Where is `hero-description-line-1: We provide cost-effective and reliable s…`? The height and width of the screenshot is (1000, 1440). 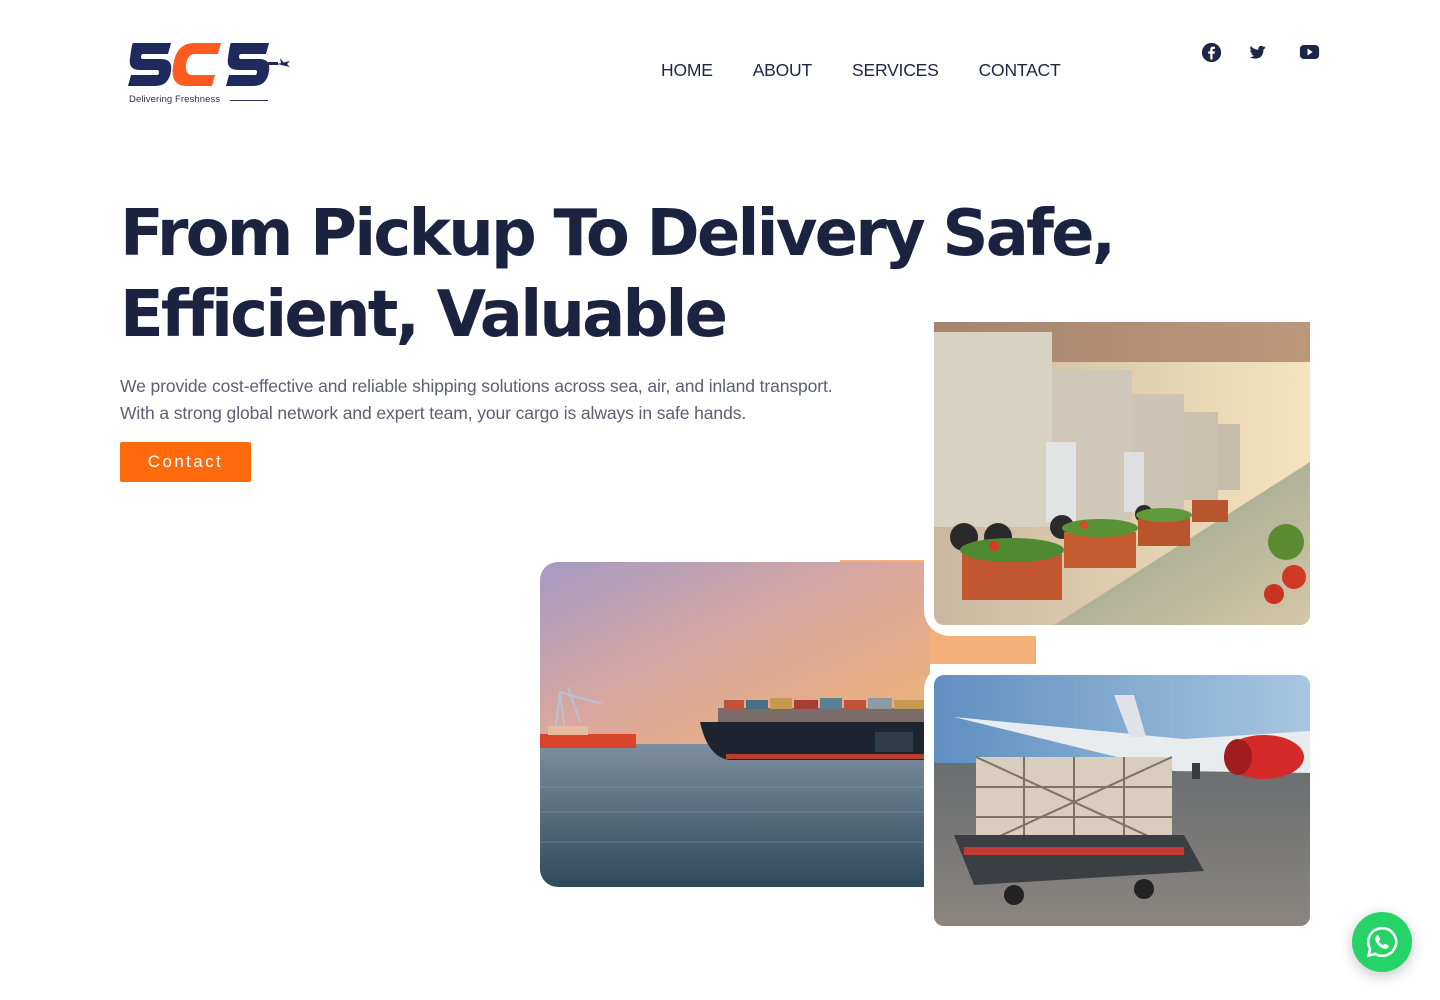 hero-description-line-1: We provide cost-effective and reliable s… is located at coordinates (476, 386).